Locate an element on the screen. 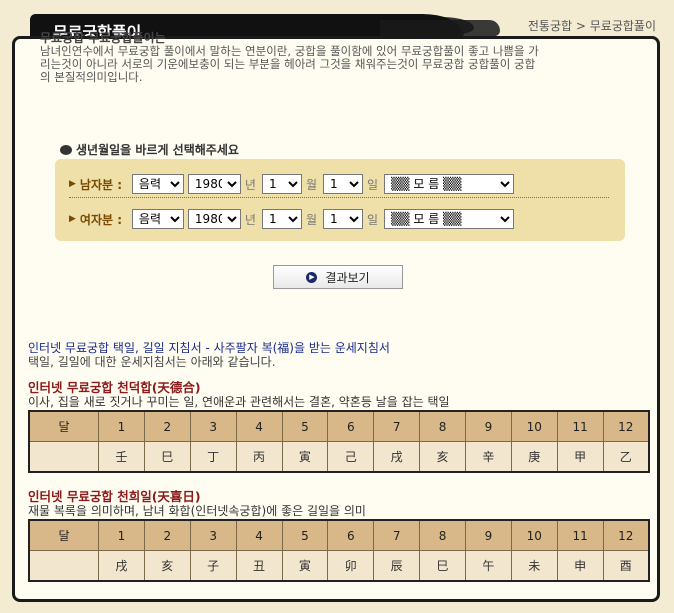 This screenshot has width=674, height=613. table-cell: 丁 is located at coordinates (213, 457).